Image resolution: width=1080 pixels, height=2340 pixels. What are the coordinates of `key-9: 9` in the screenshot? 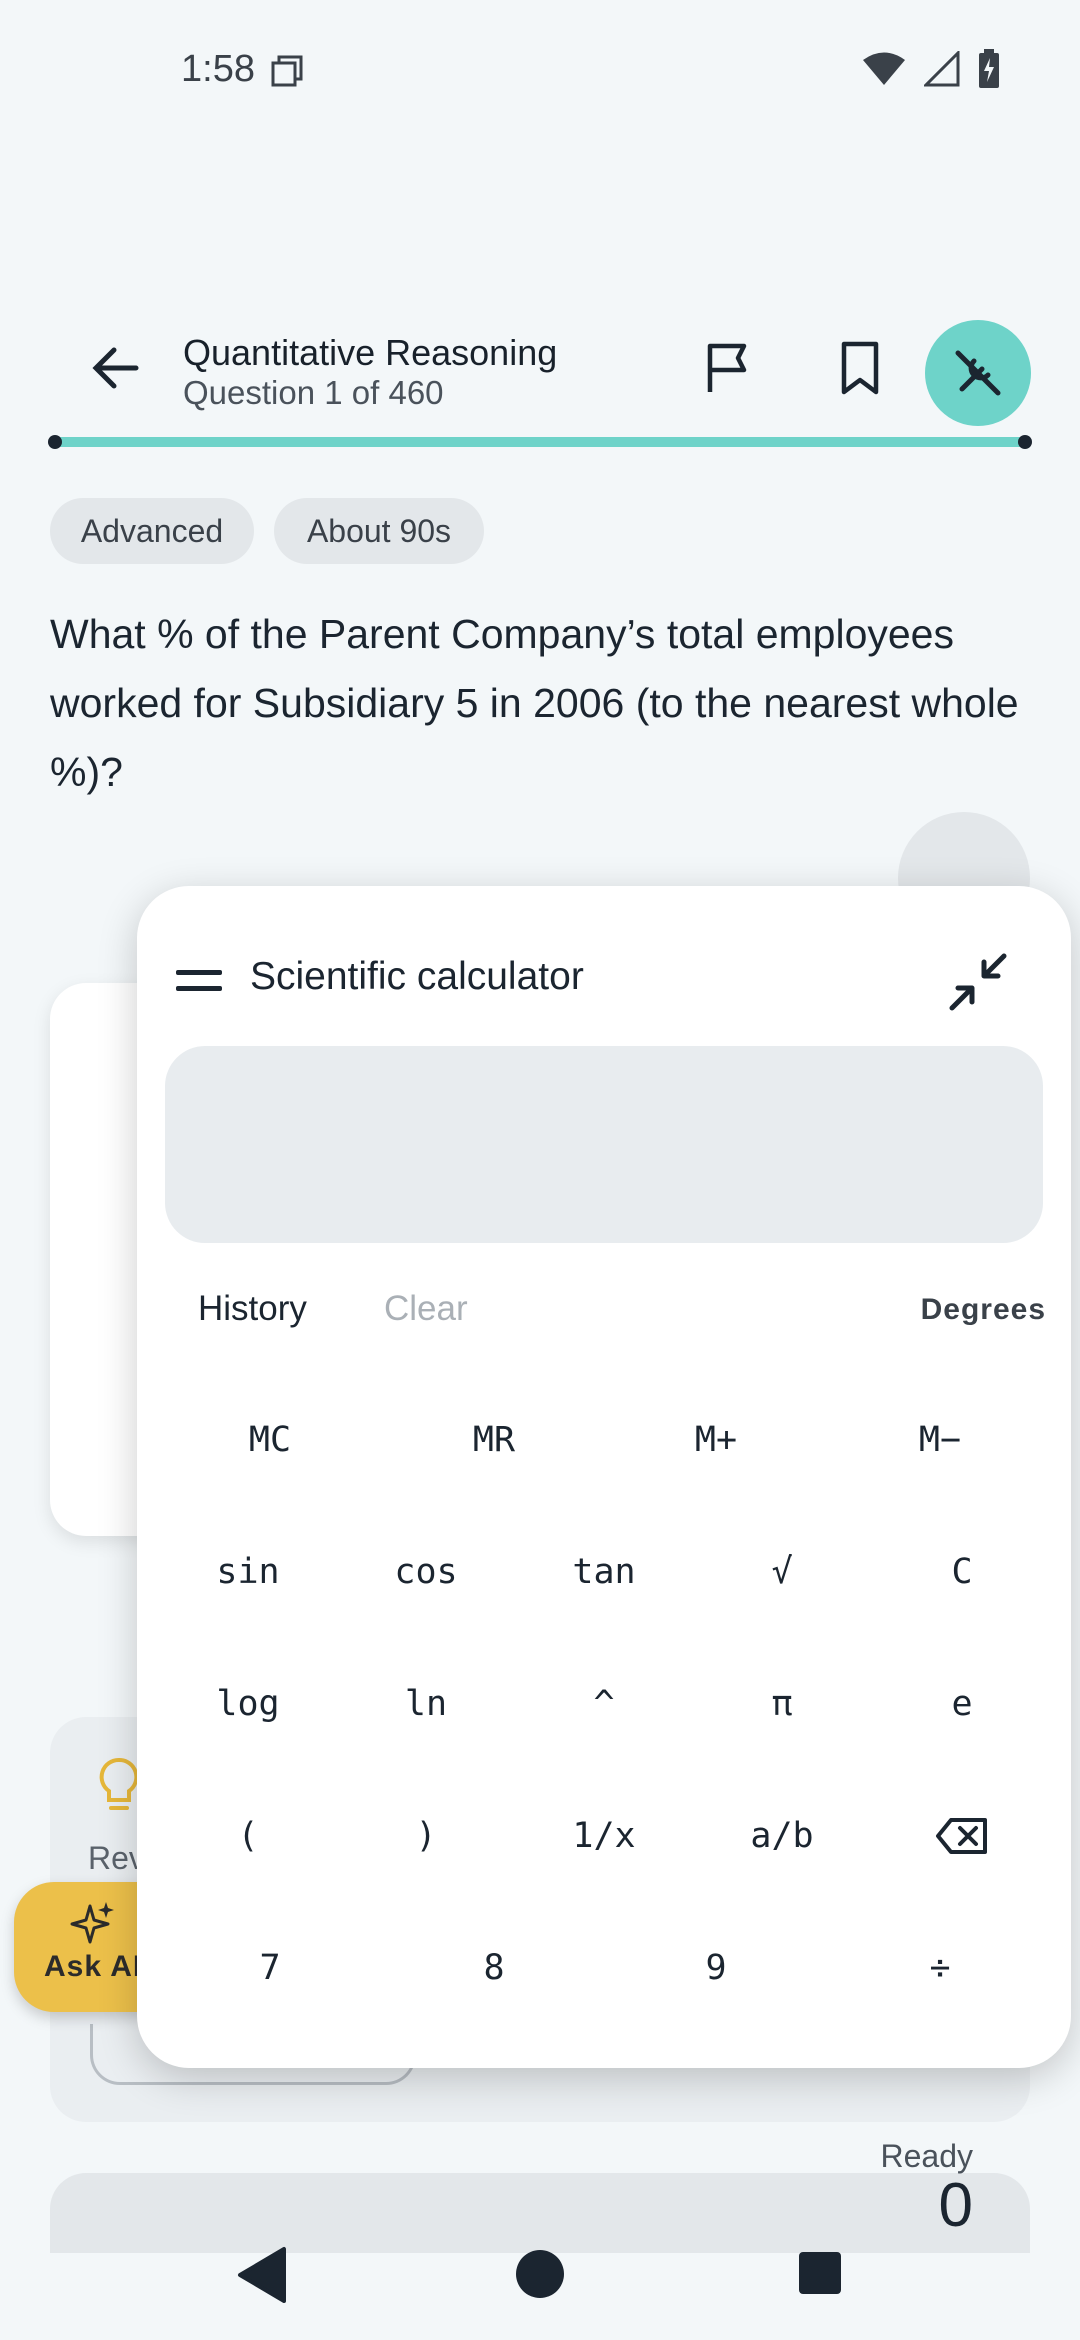 It's located at (716, 1968).